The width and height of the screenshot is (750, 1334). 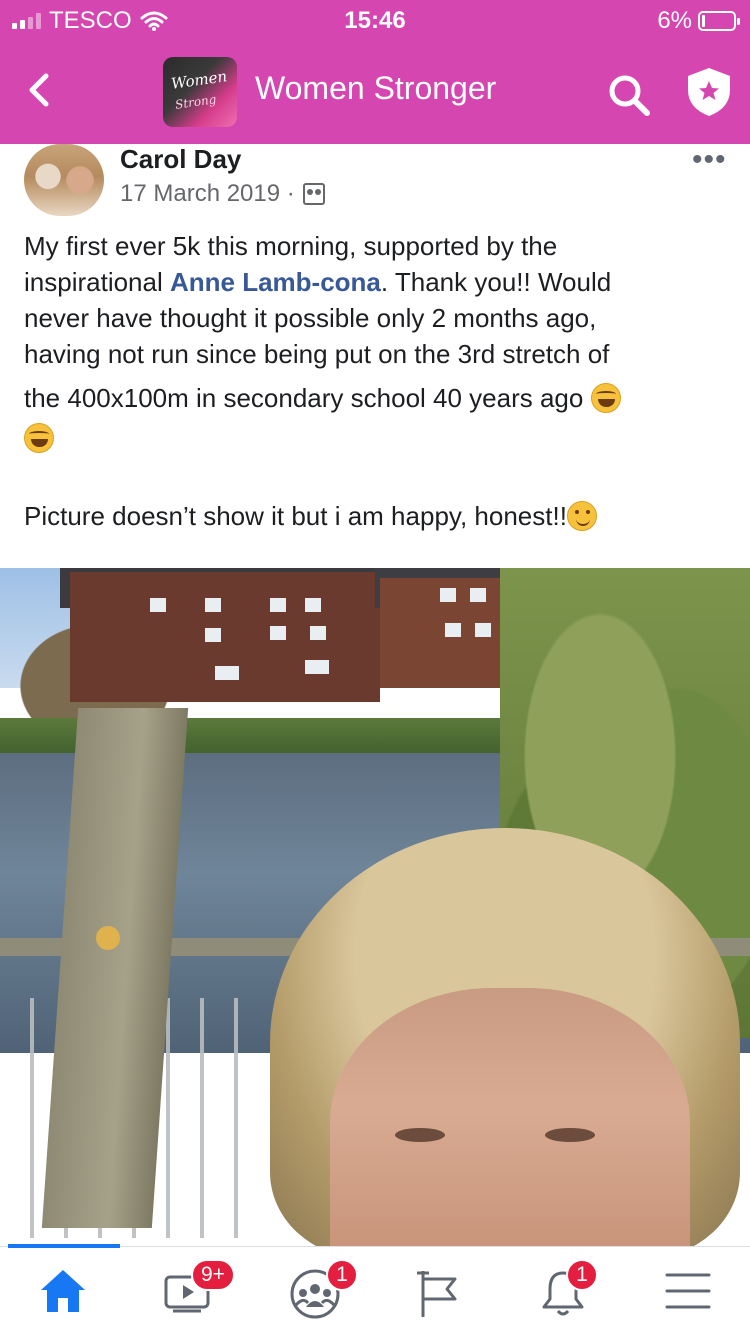 I want to click on group-logo-text: Women, so click(x=199, y=80).